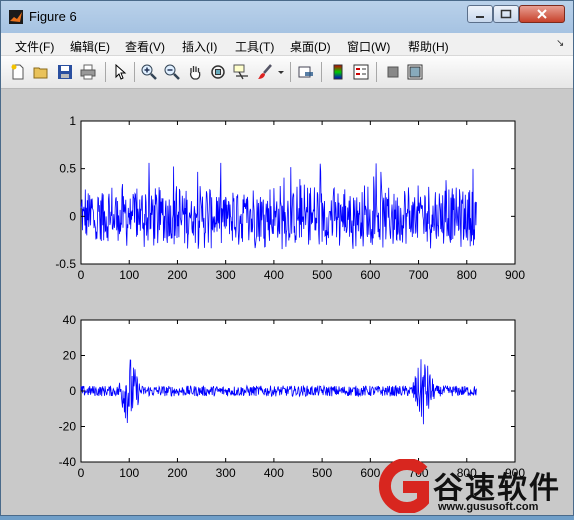  What do you see at coordinates (480, 17) in the screenshot?
I see `minimize-icon` at bounding box center [480, 17].